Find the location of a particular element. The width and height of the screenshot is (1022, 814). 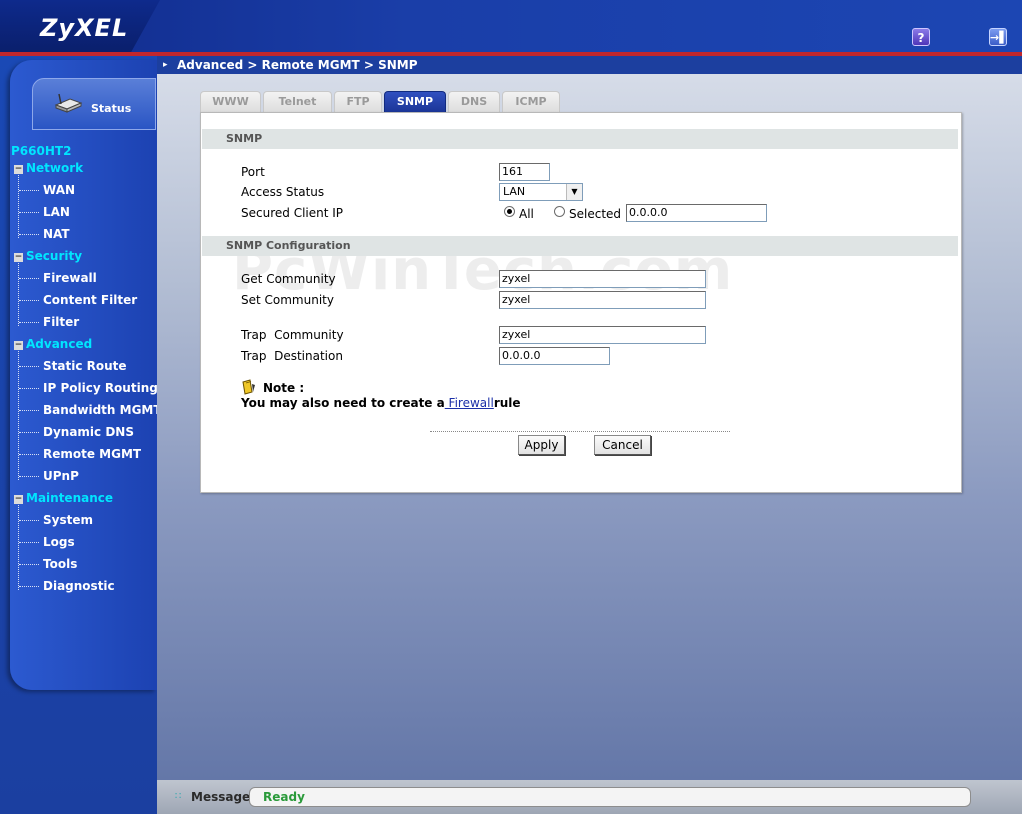

message-text: Ready is located at coordinates (284, 797).